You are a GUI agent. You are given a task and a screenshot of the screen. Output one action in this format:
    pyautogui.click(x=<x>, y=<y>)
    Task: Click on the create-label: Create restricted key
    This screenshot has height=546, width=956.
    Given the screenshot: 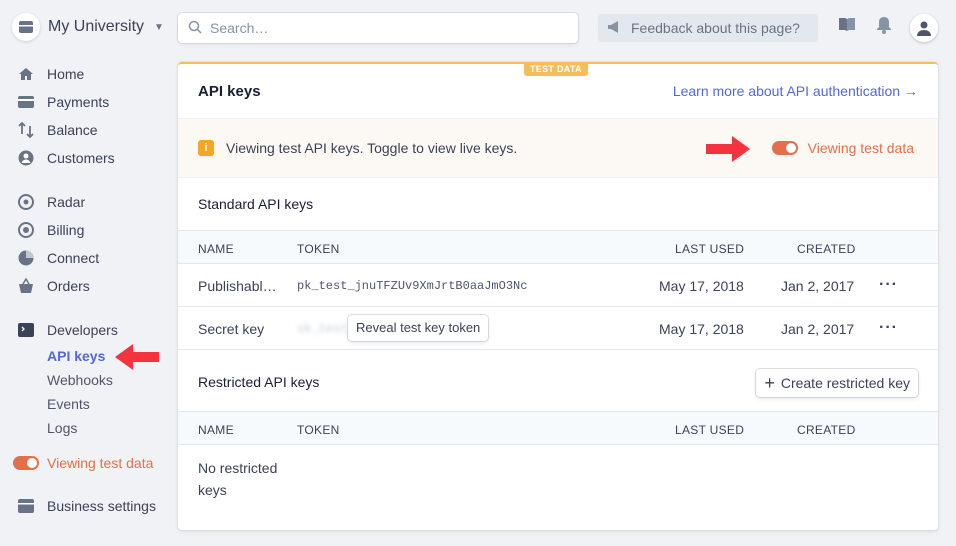 What is the action you would take?
    pyautogui.click(x=845, y=383)
    